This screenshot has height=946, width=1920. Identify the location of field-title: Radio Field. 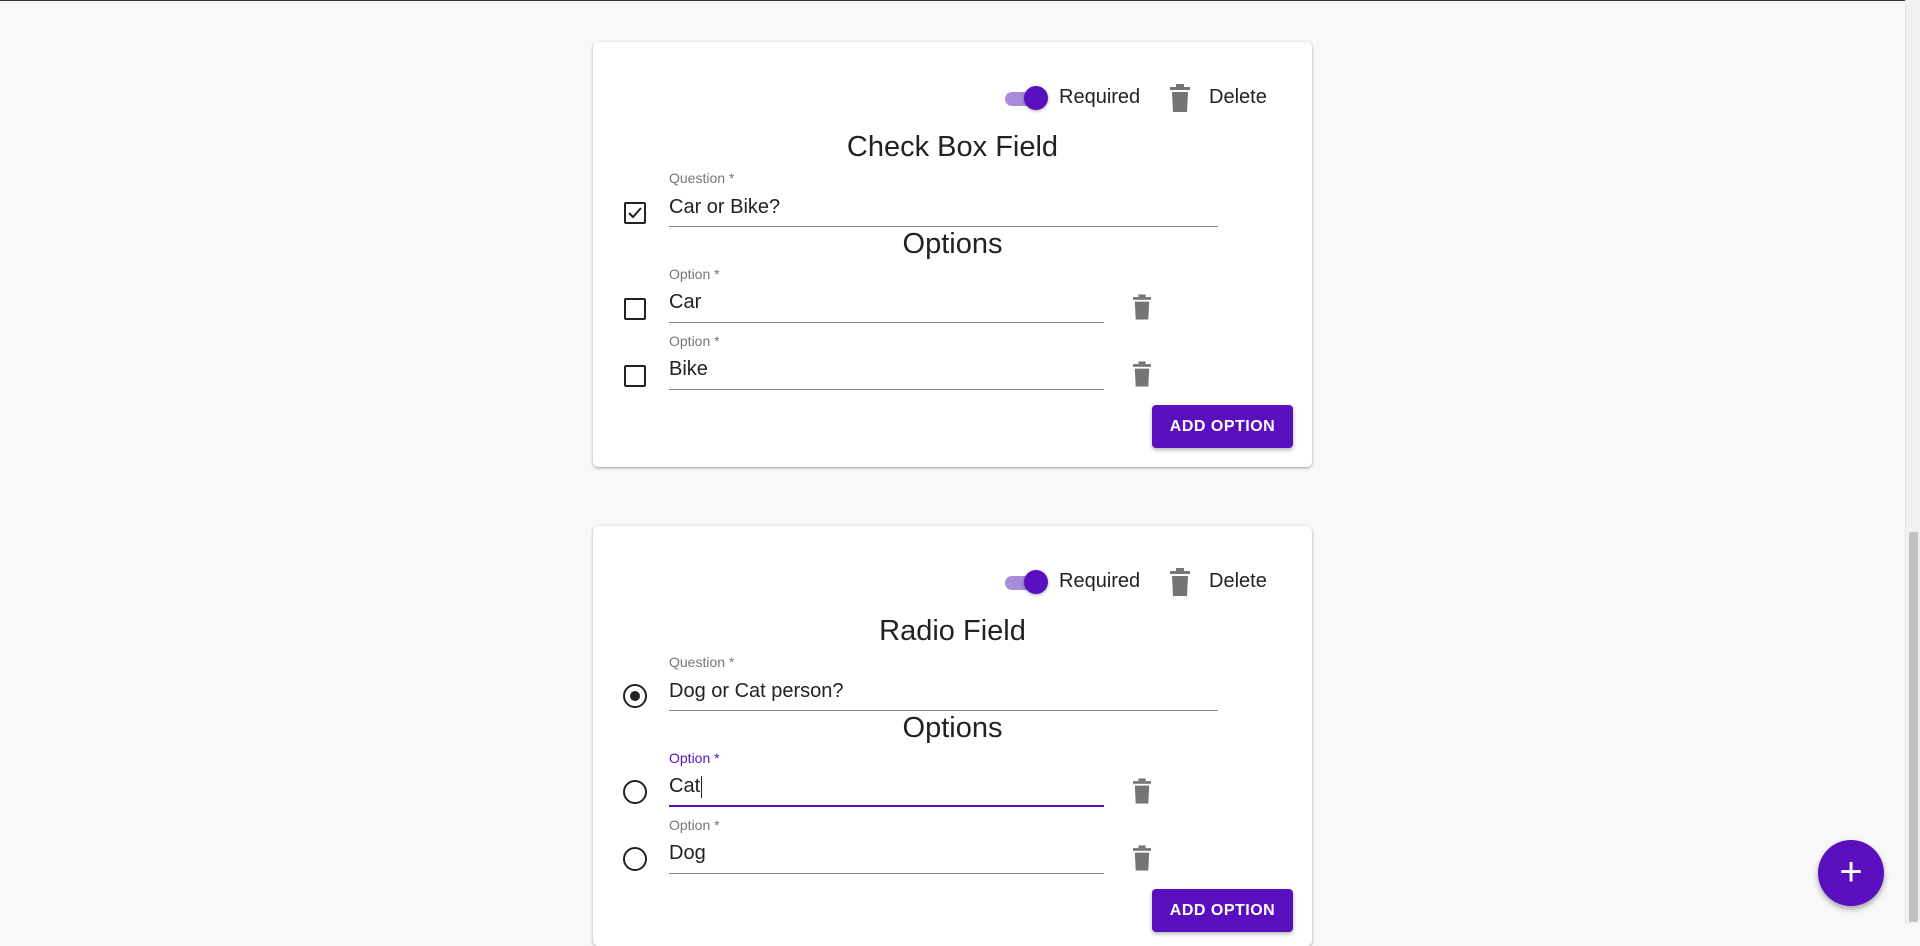
(952, 631).